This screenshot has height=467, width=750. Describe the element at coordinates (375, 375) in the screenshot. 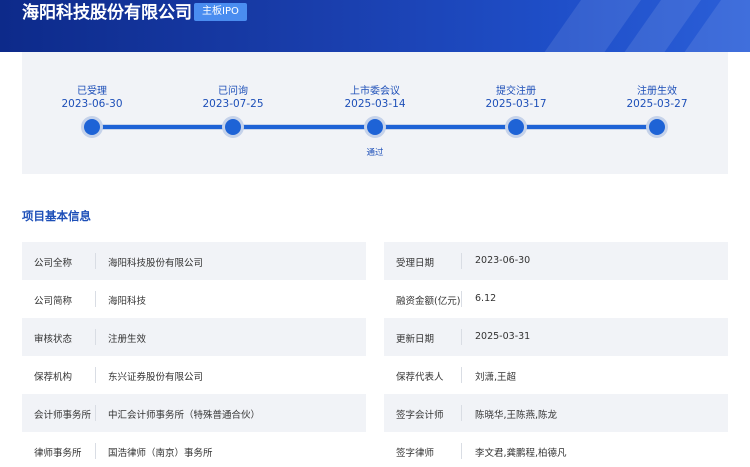

I see `table-row: 保荐机构 东兴证券股份有限公司 保荐代表人 刘潇,王超` at that location.